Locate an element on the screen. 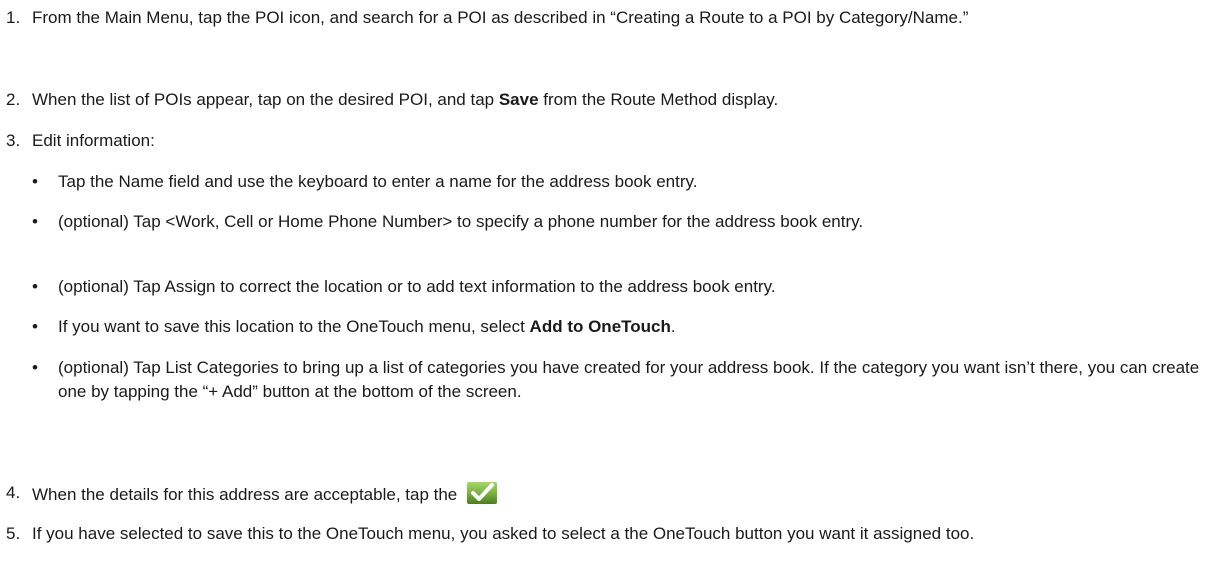  checkmark-button-icon is located at coordinates (482, 493).